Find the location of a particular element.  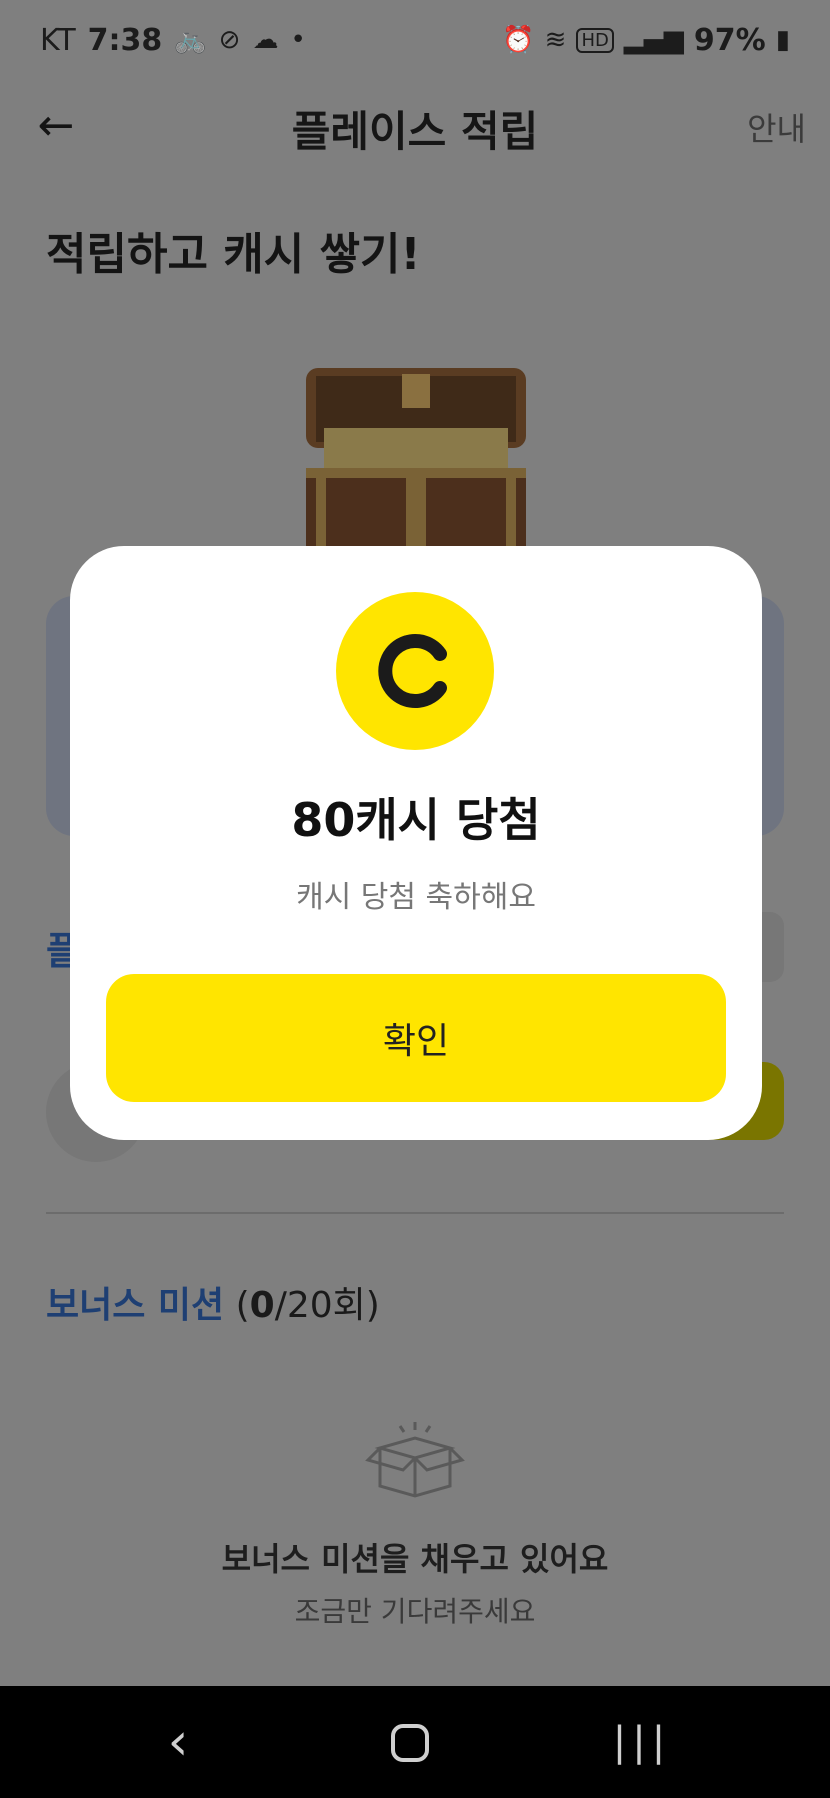

bonus-count-open: ( is located at coordinates (242, 1305).